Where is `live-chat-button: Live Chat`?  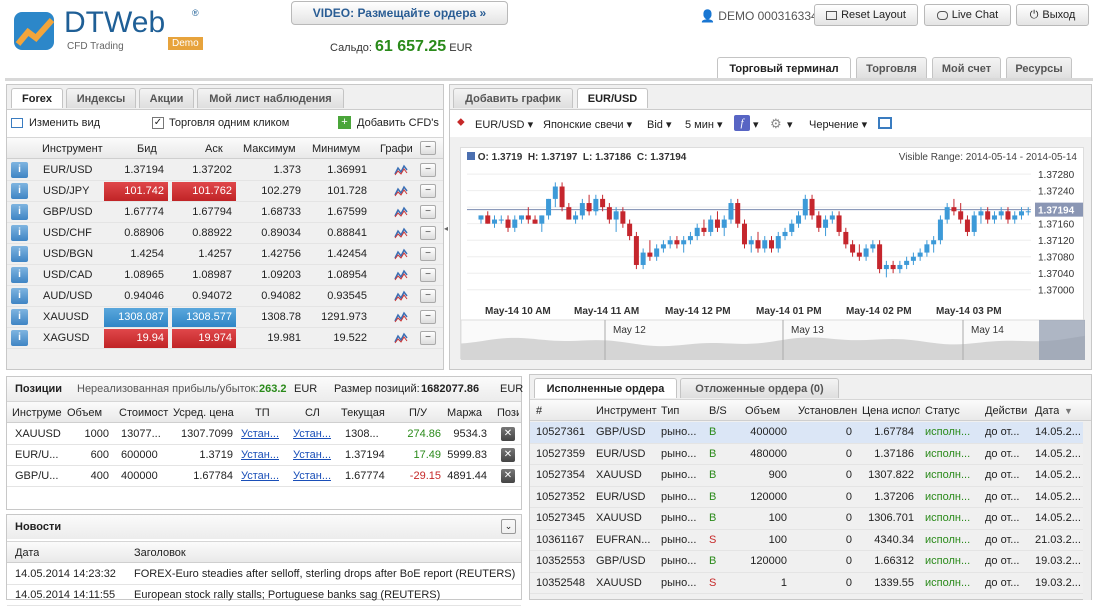
live-chat-button: Live Chat is located at coordinates (967, 15).